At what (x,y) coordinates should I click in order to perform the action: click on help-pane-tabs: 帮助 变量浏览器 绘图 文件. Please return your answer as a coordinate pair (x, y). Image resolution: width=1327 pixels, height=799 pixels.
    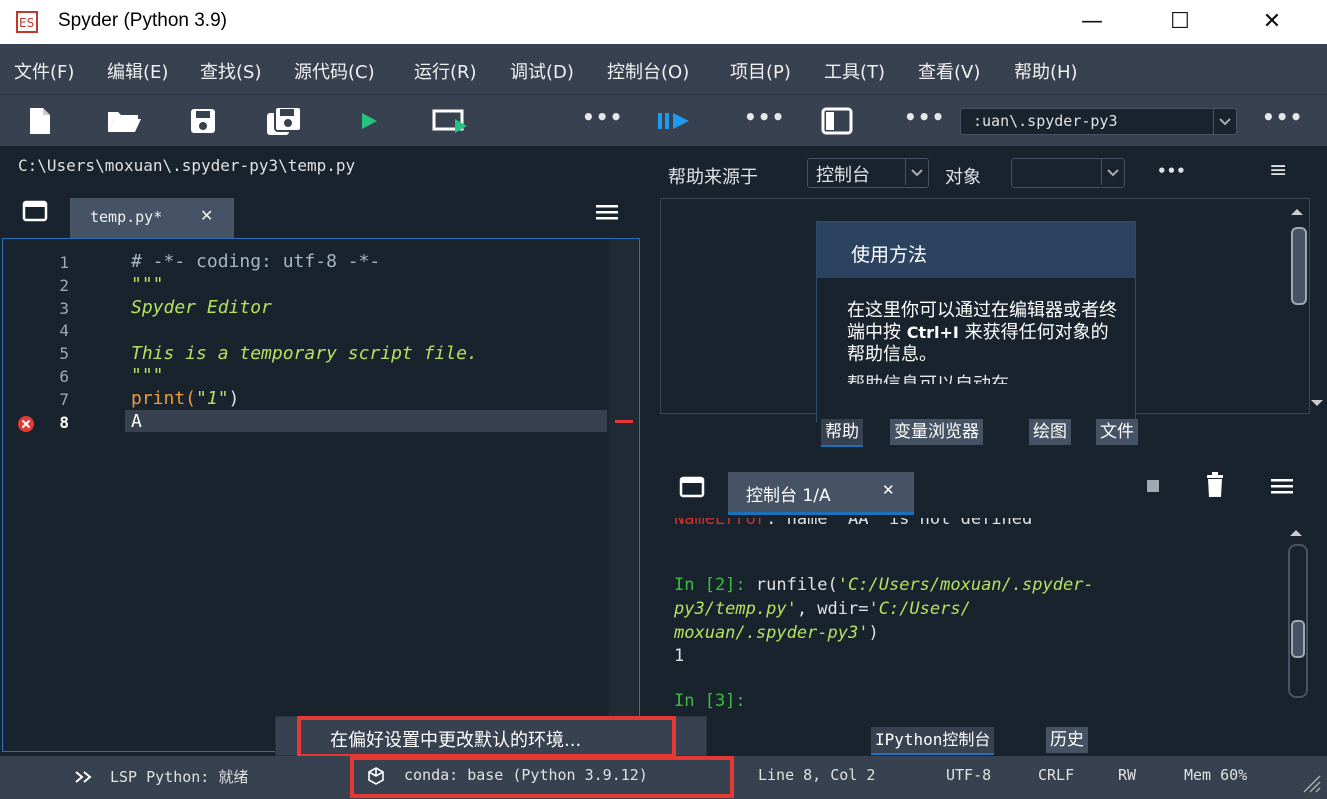
    Looking at the image, I should click on (992, 432).